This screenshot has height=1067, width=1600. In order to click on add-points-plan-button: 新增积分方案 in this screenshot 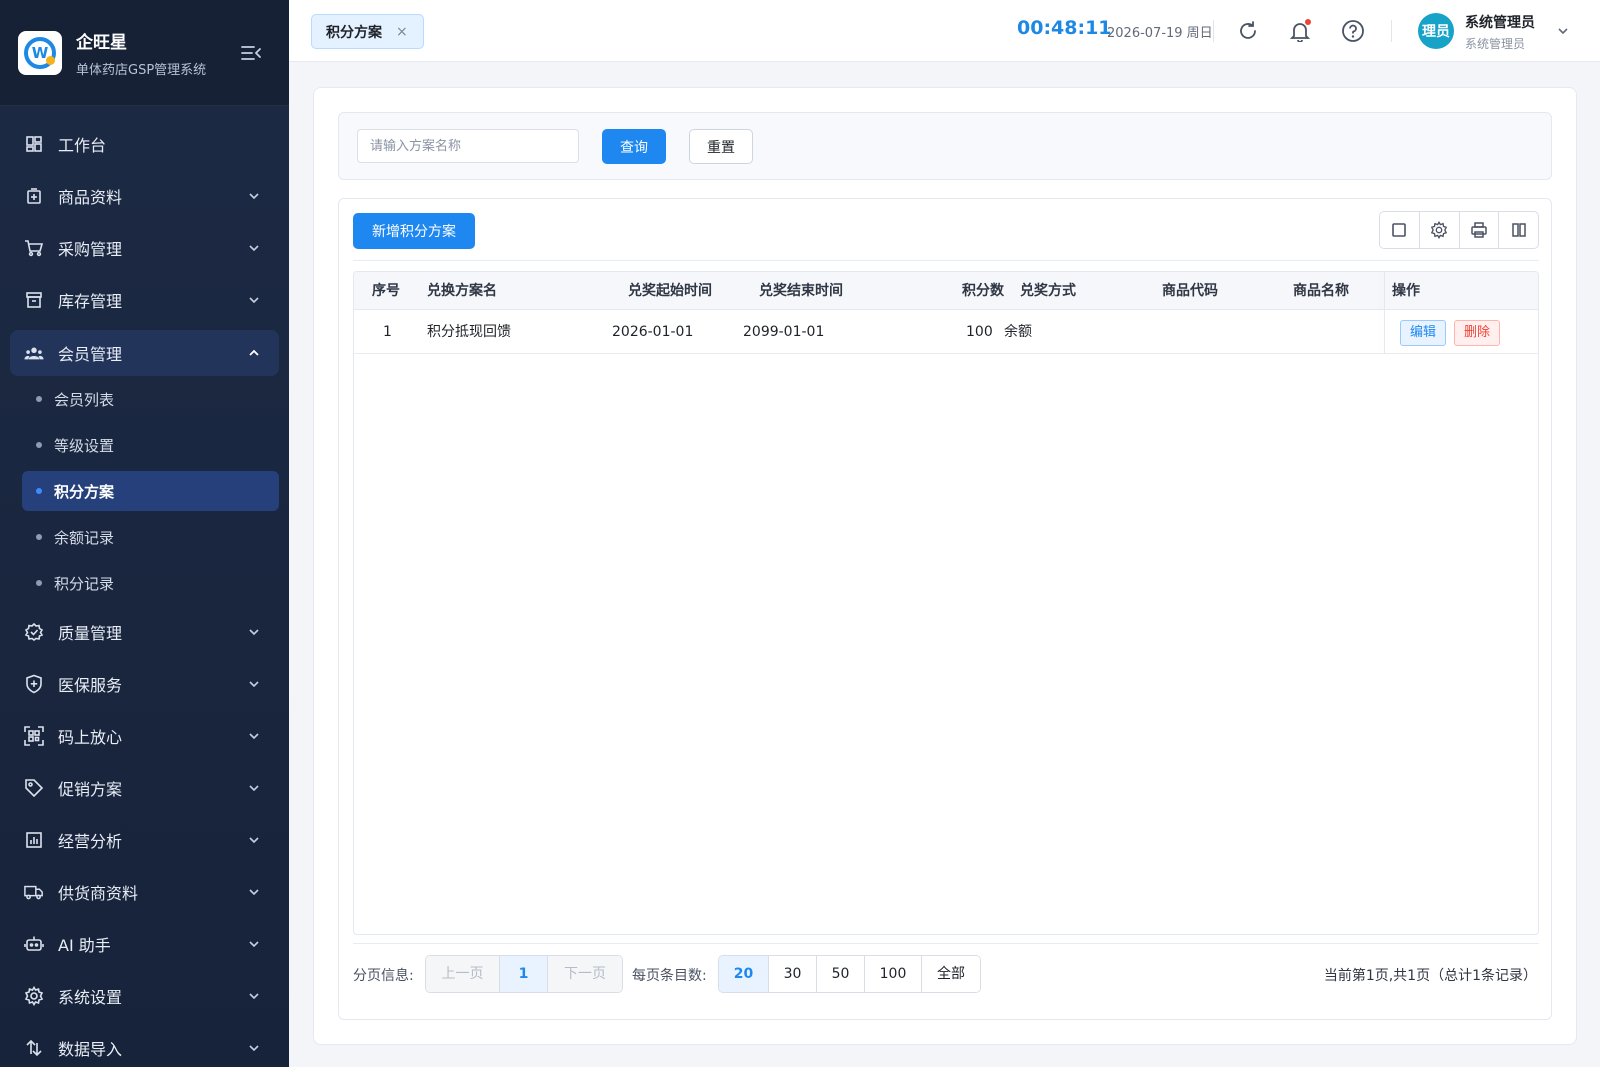, I will do `click(414, 231)`.